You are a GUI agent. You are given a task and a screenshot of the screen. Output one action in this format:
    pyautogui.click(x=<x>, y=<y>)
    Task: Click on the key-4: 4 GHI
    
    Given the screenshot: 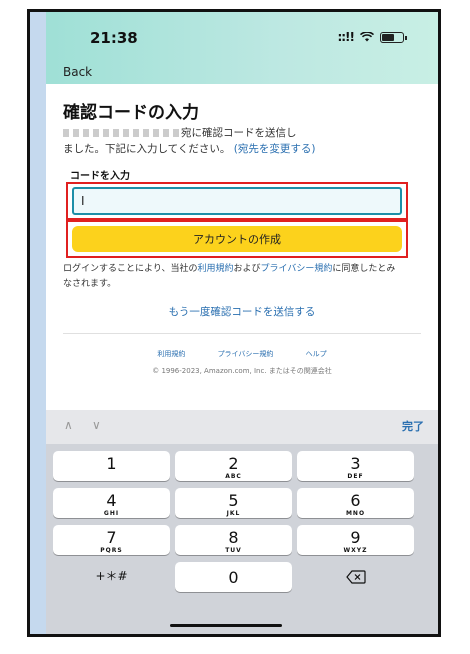 What is the action you would take?
    pyautogui.click(x=111, y=503)
    